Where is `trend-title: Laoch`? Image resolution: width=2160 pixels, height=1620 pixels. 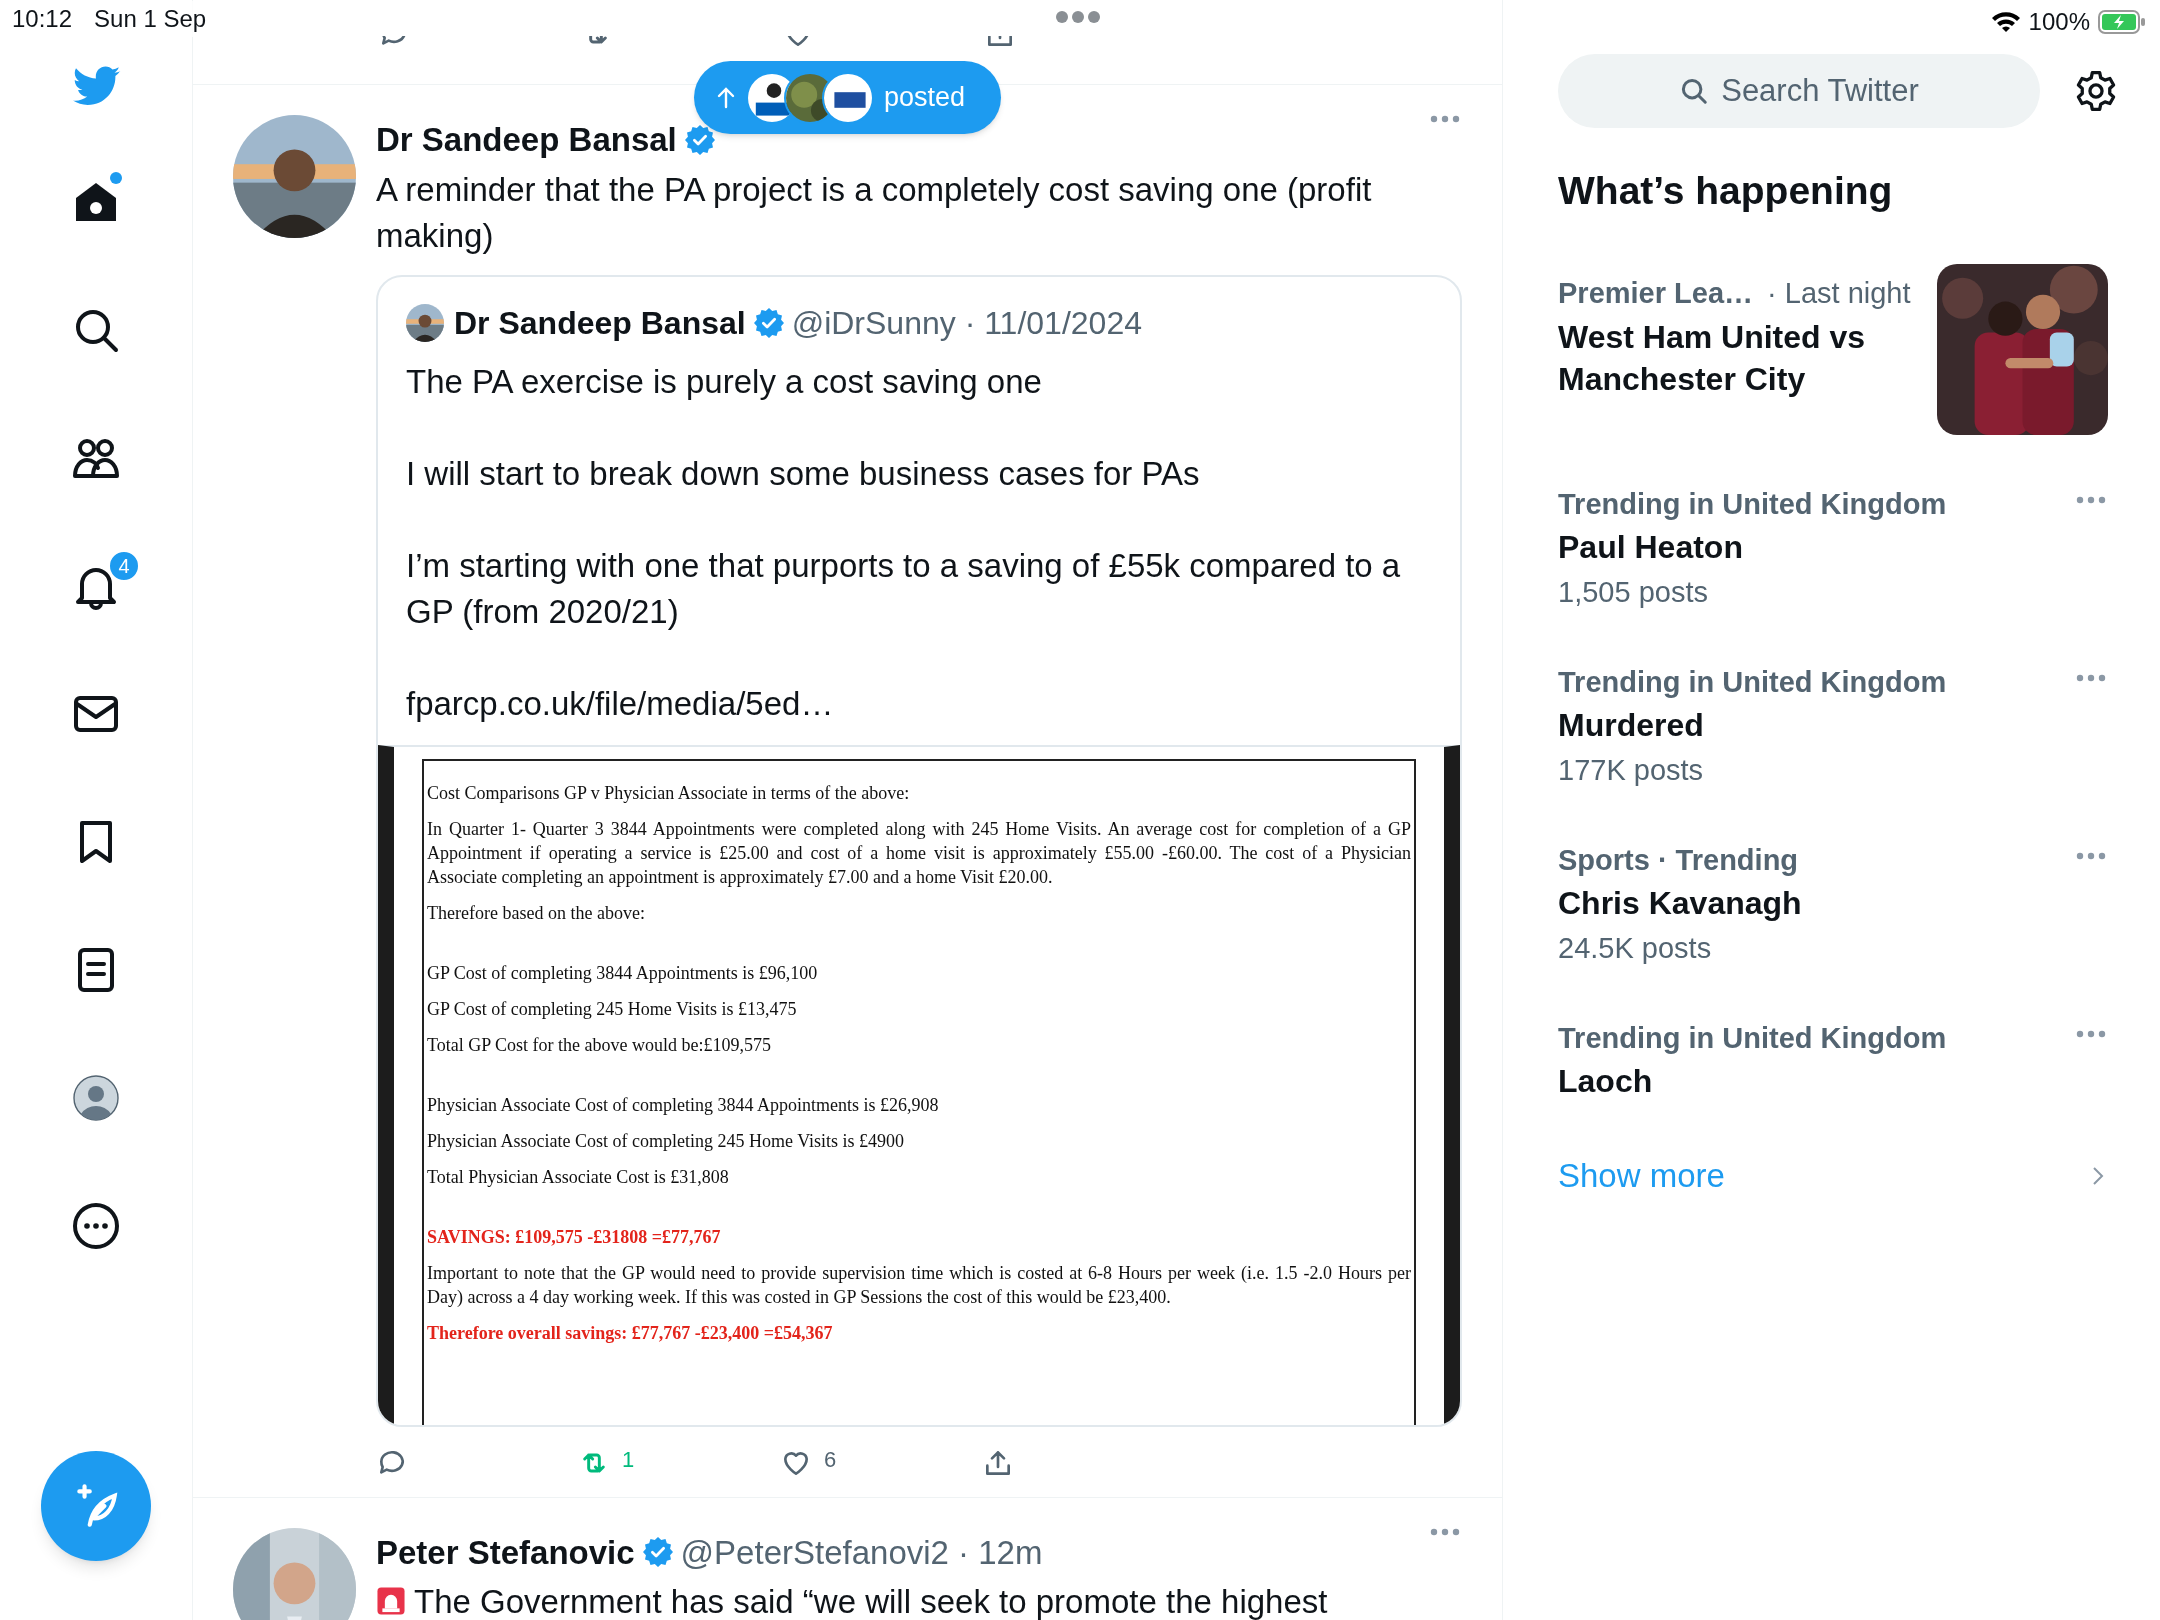
trend-title: Laoch is located at coordinates (1605, 1081).